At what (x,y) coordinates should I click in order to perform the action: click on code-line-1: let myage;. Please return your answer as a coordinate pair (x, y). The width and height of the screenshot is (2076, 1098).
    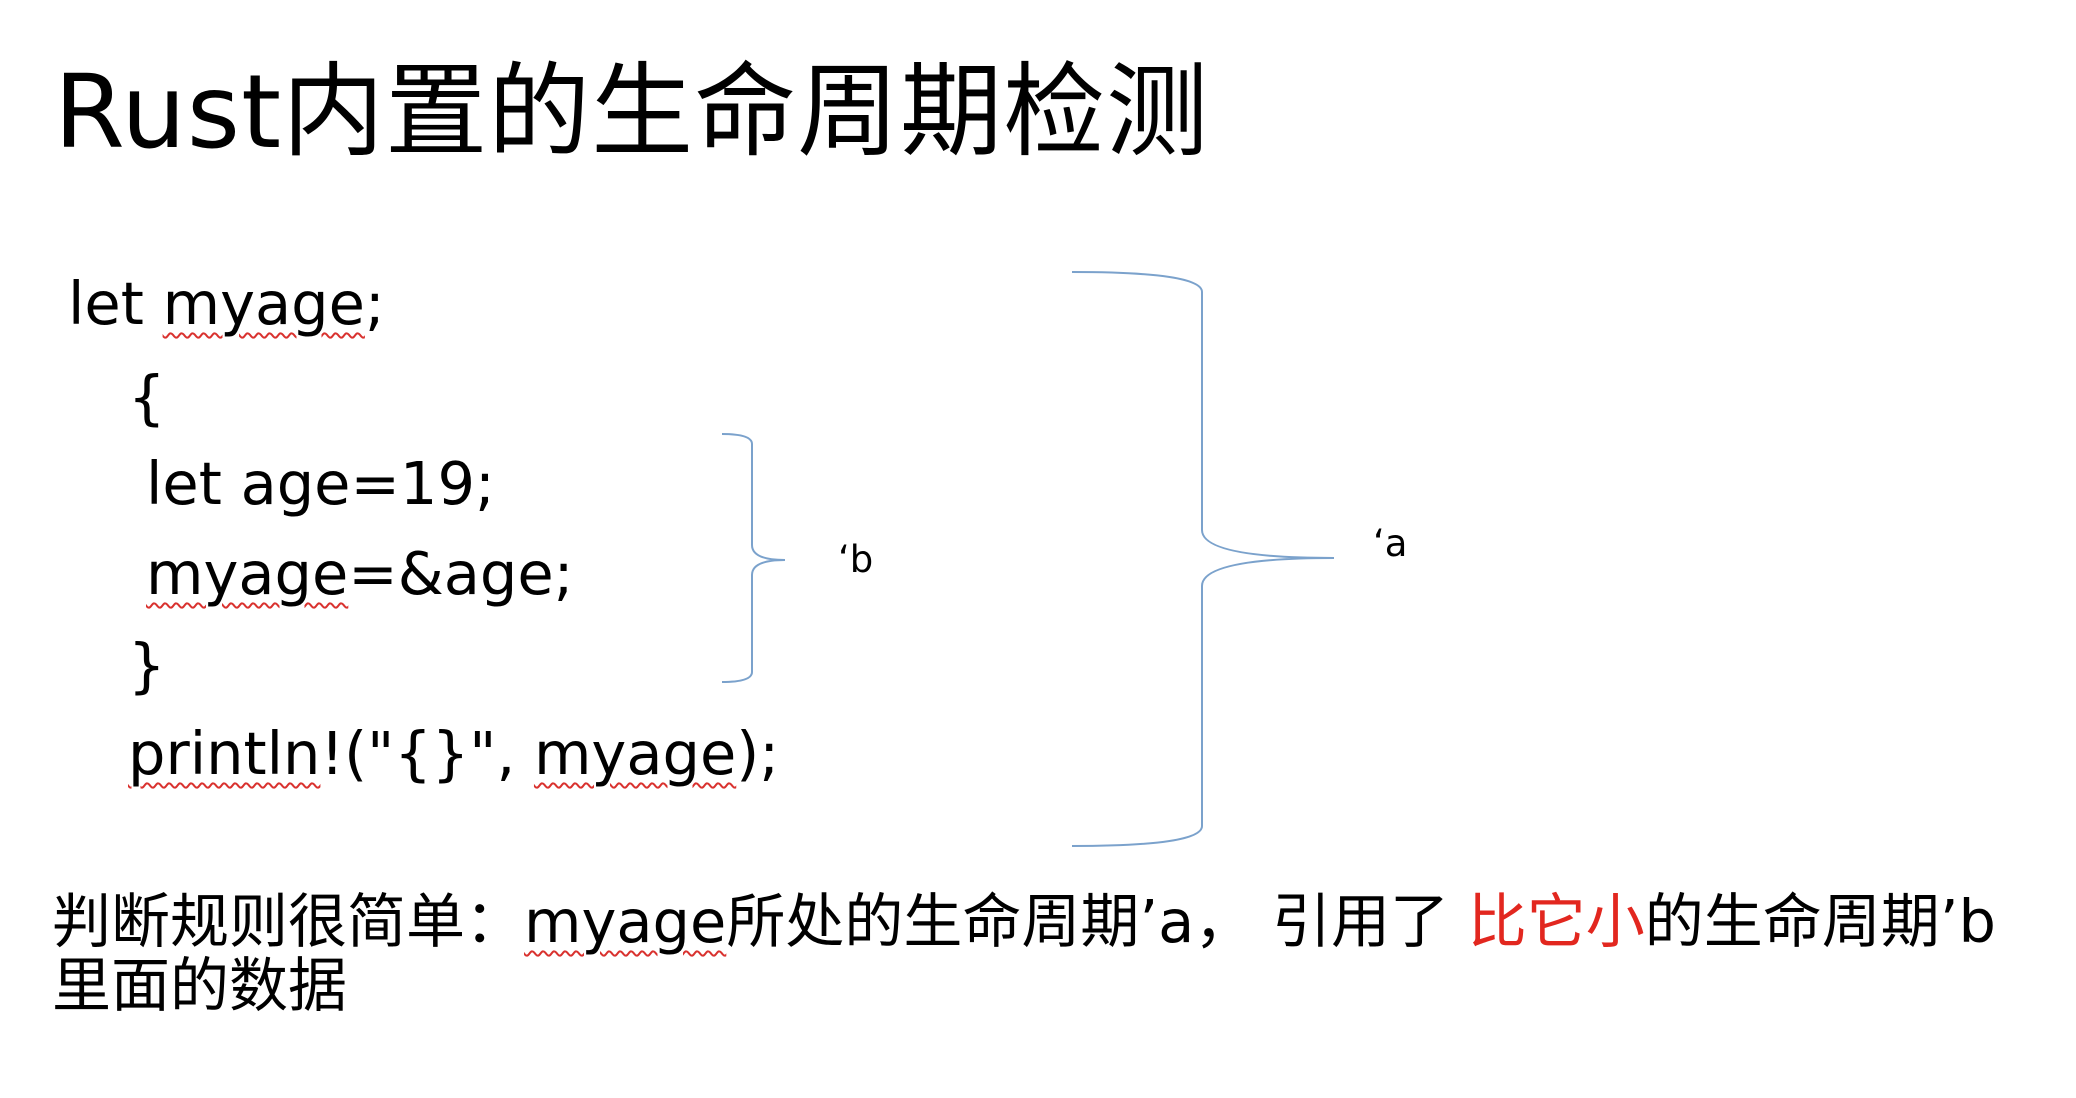
    Looking at the image, I should click on (226, 304).